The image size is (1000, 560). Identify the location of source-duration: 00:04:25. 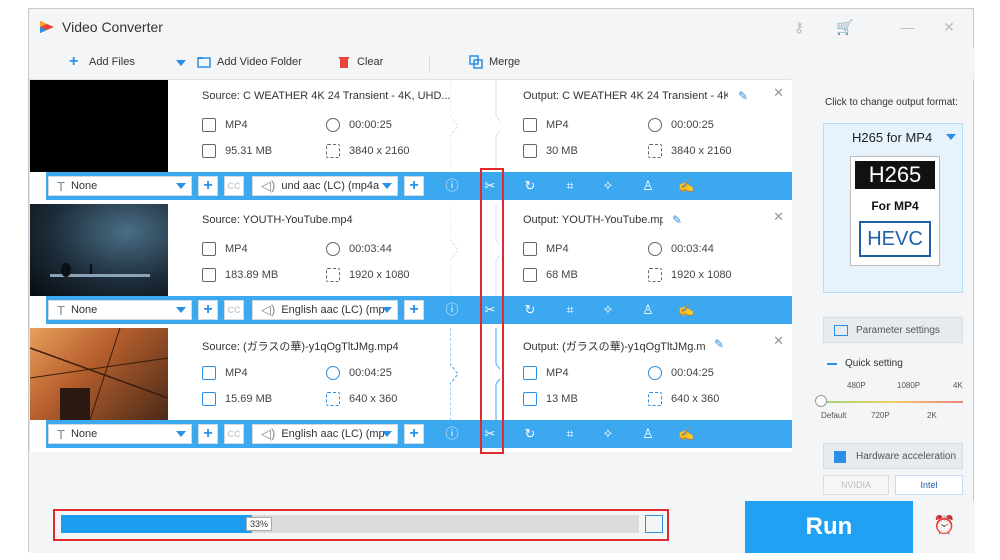
(359, 373).